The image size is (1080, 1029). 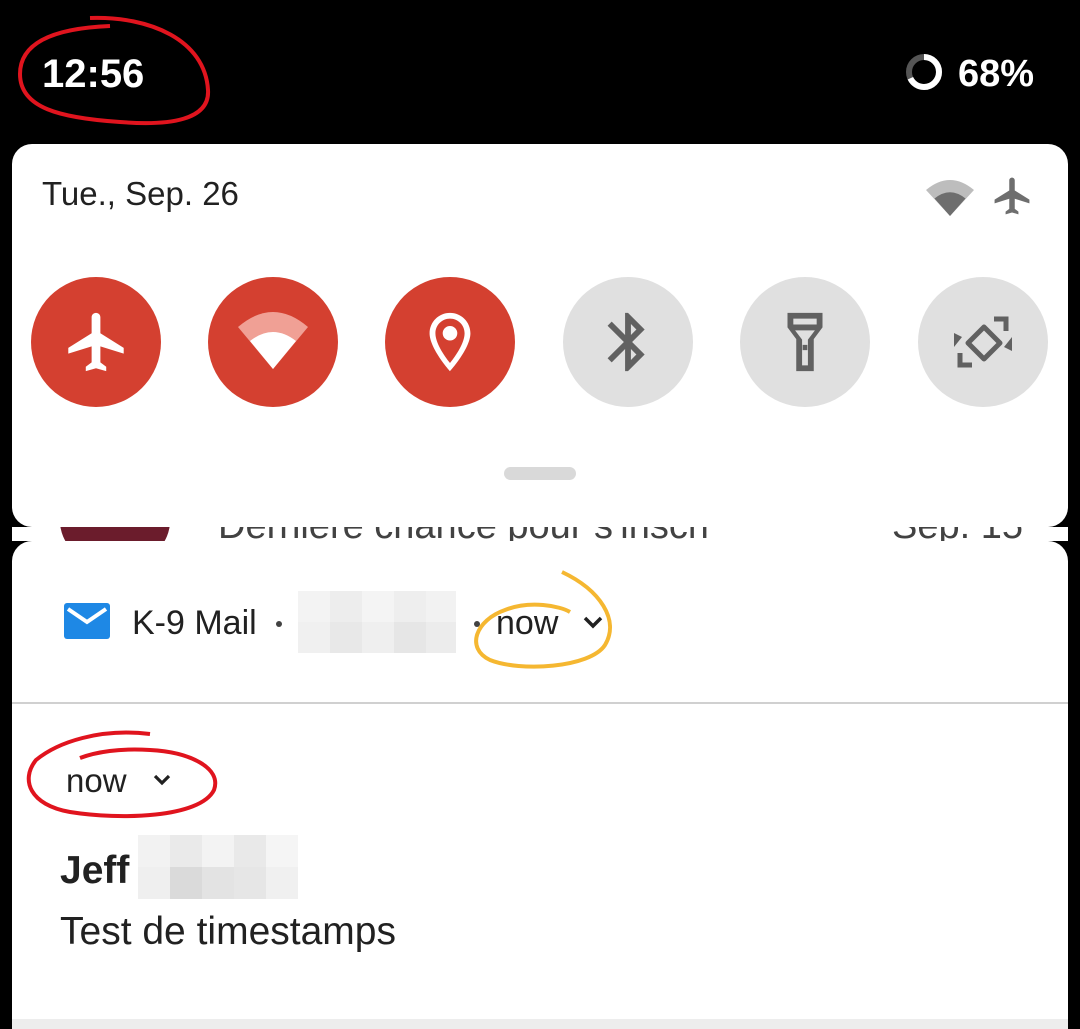 I want to click on mail-icon, so click(x=87, y=621).